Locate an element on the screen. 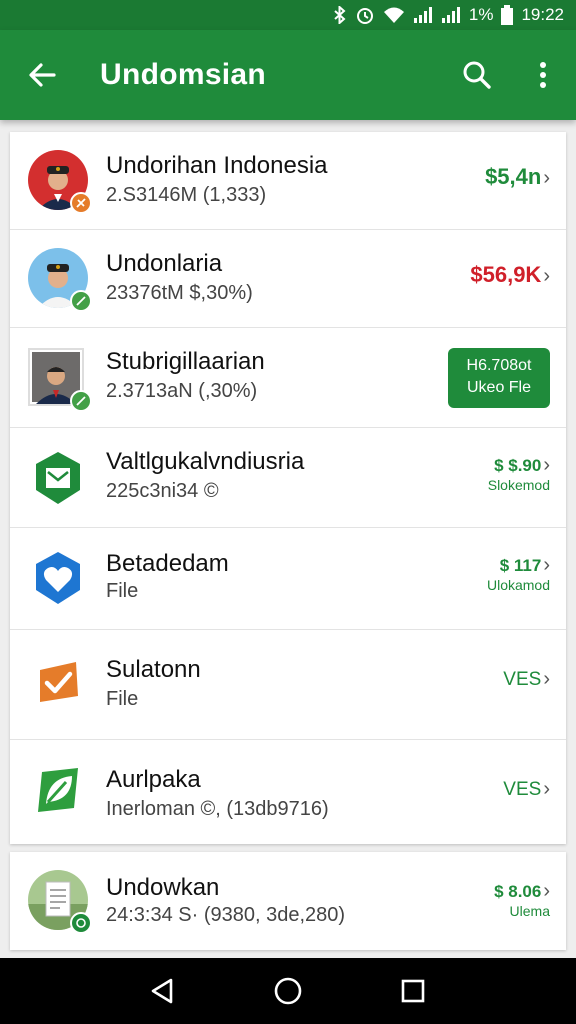  triangle-back-icon is located at coordinates (161, 991).